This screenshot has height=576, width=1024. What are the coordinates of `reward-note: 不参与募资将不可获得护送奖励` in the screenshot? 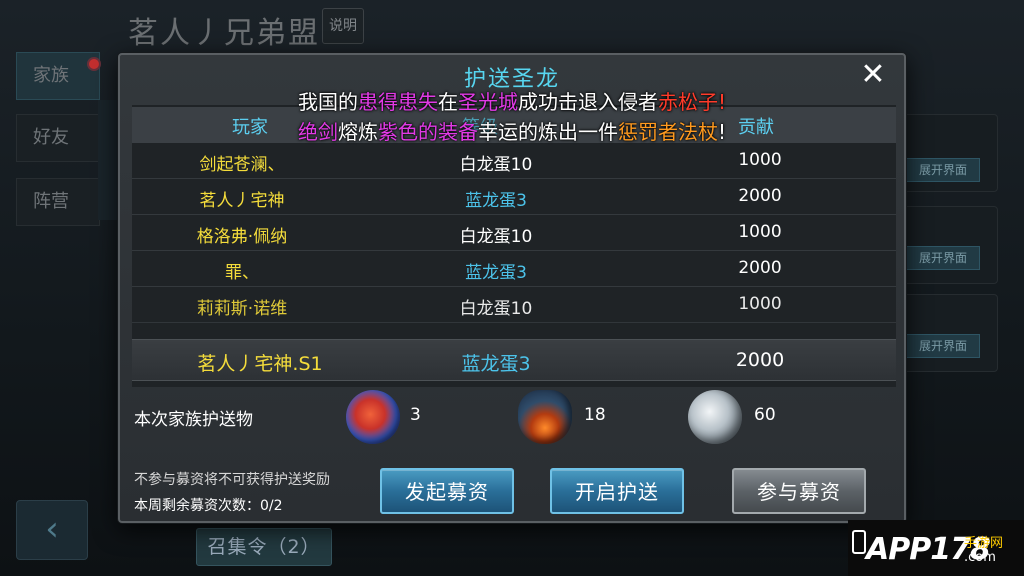 It's located at (232, 480).